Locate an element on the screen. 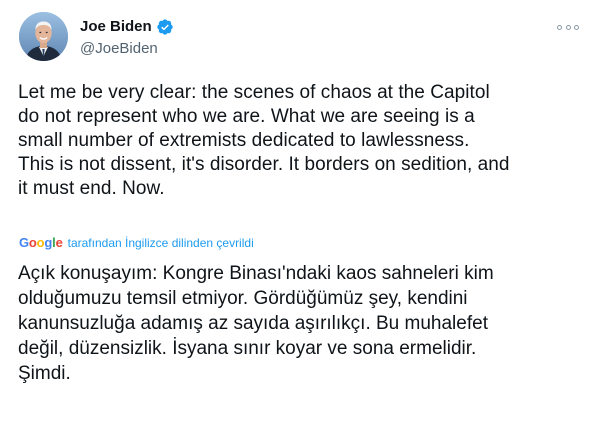  more-options-icon is located at coordinates (568, 27).